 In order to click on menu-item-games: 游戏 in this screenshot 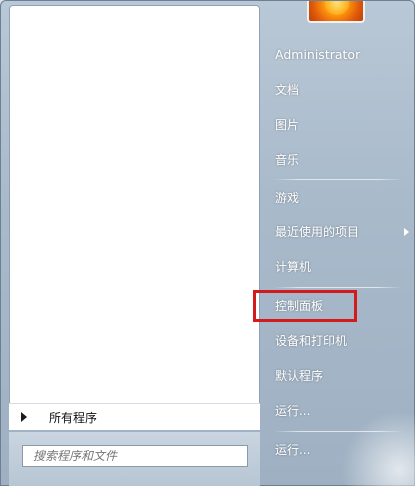, I will do `click(340, 198)`.